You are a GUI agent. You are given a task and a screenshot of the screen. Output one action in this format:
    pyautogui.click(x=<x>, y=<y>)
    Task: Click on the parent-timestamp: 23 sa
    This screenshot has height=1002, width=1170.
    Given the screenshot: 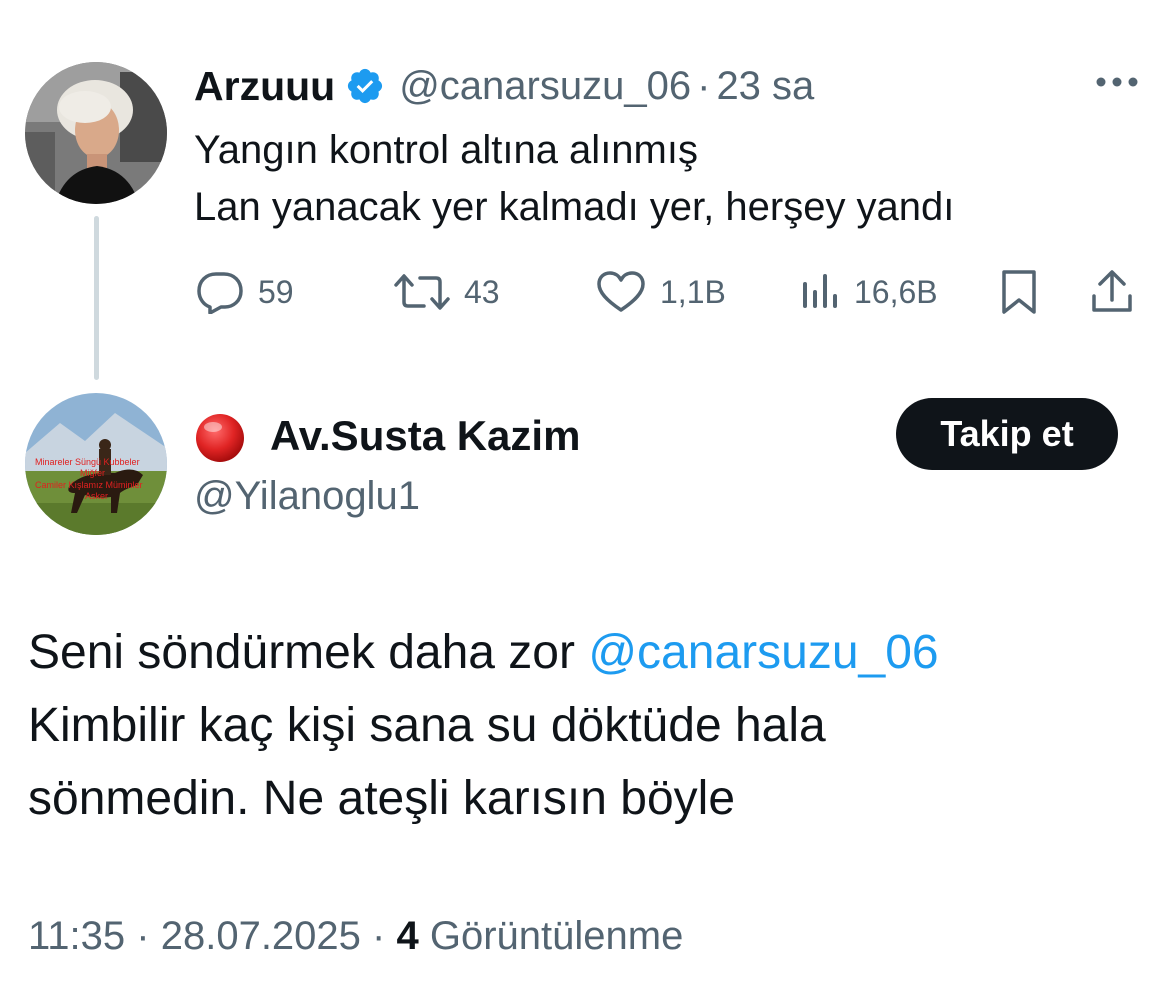 What is the action you would take?
    pyautogui.click(x=765, y=86)
    